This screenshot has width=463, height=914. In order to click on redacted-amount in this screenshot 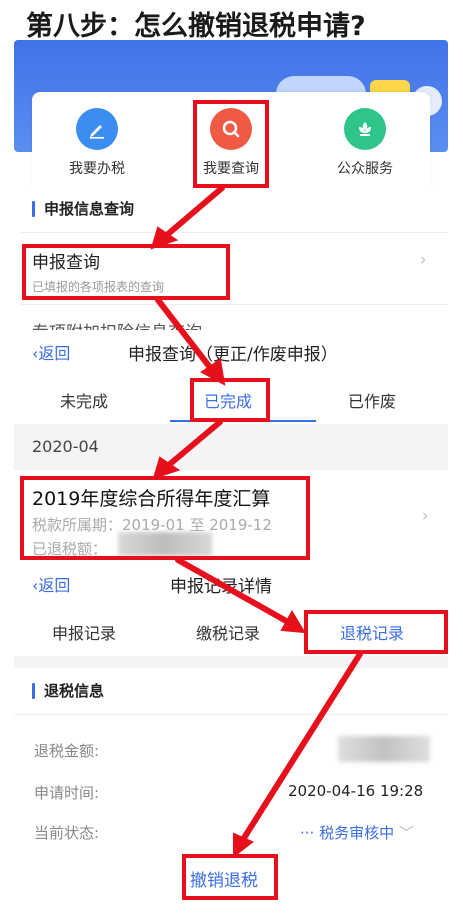, I will do `click(384, 749)`.